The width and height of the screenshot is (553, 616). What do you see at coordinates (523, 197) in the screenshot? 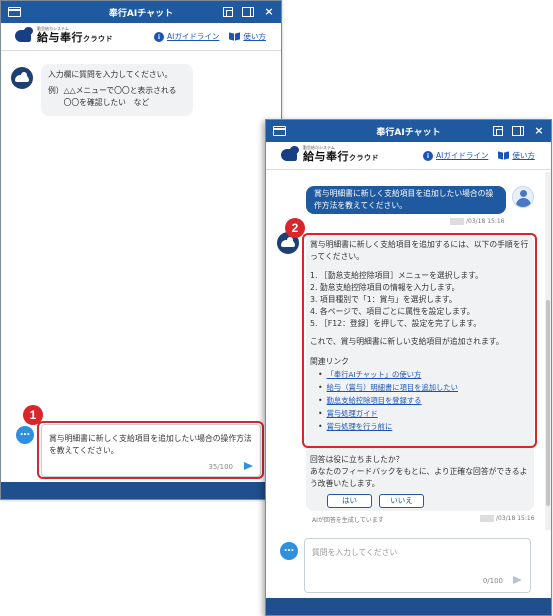
I see `user-avatar-icon` at bounding box center [523, 197].